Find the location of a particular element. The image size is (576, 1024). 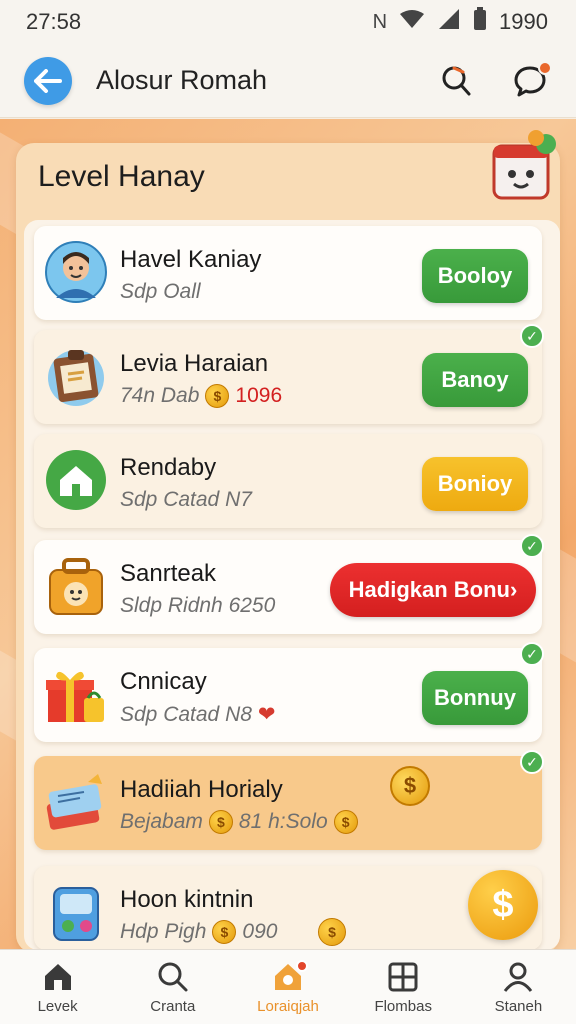

tab-label: Flombas is located at coordinates (403, 1006).